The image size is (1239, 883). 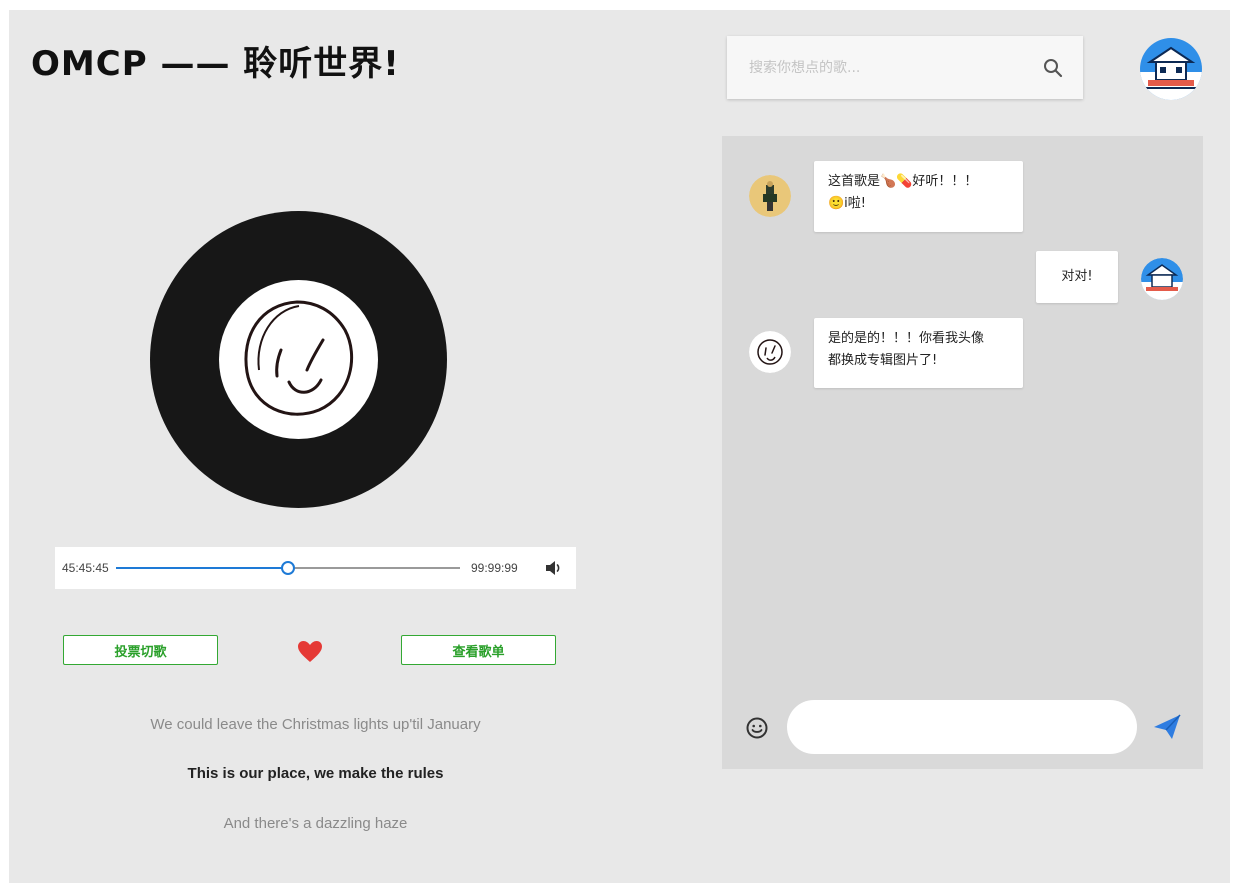 What do you see at coordinates (554, 568) in the screenshot?
I see `volume-icon` at bounding box center [554, 568].